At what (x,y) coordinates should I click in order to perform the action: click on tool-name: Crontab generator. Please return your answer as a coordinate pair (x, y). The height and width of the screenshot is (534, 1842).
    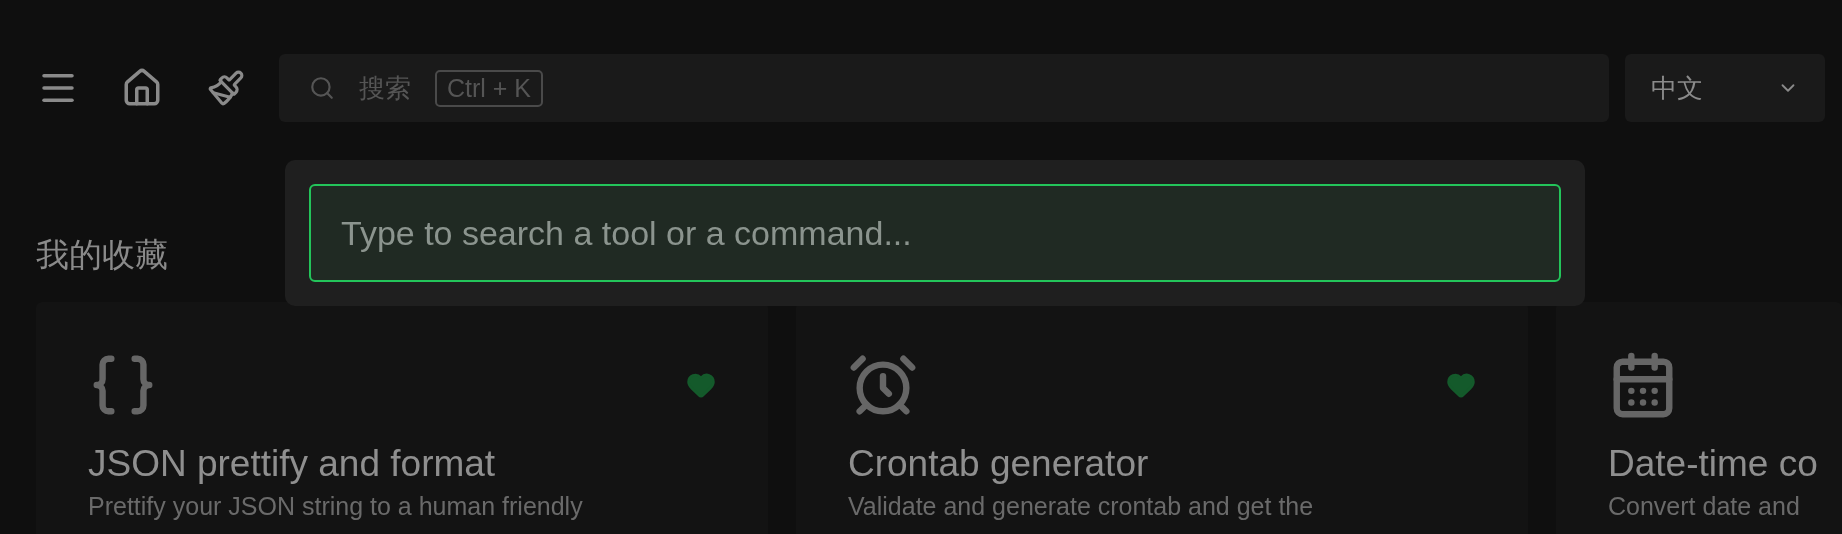
    Looking at the image, I should click on (998, 463).